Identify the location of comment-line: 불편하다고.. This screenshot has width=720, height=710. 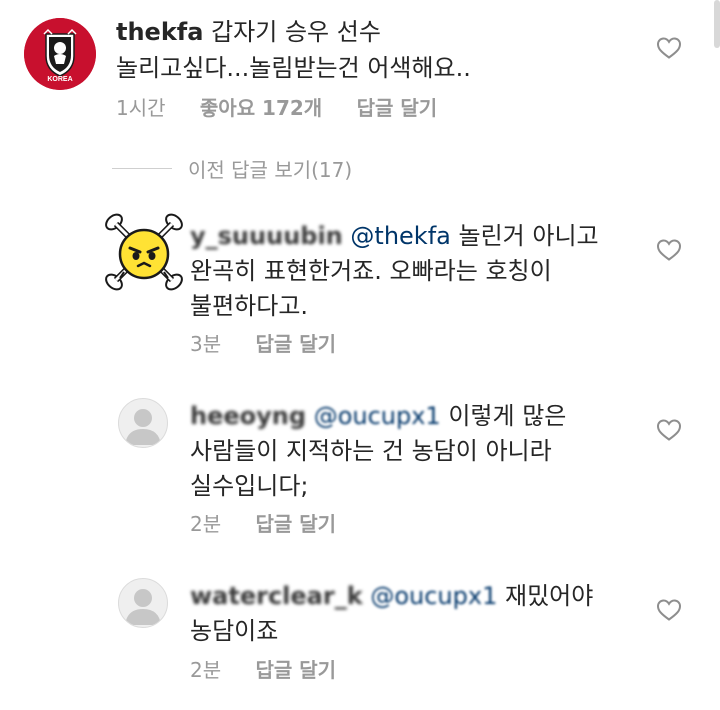
(249, 306).